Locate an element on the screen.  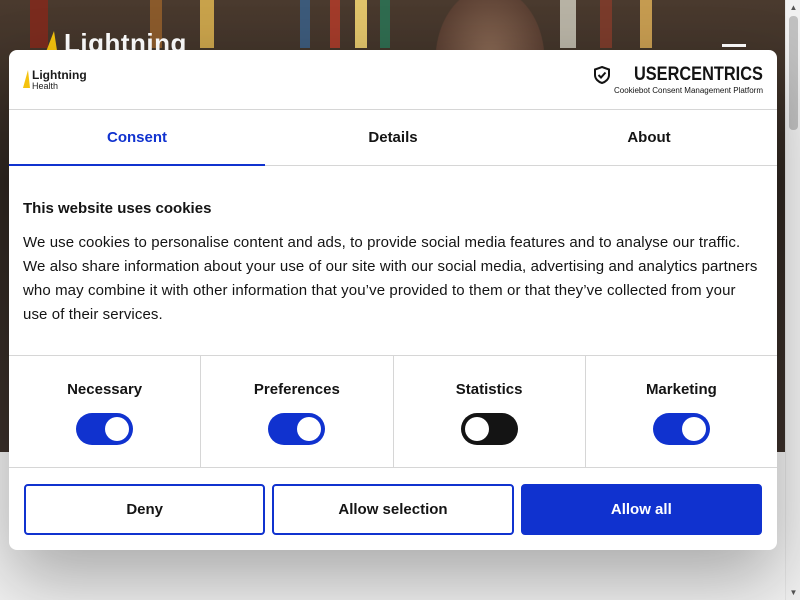
toggle-cell-necessary: Necessary is located at coordinates (105, 411).